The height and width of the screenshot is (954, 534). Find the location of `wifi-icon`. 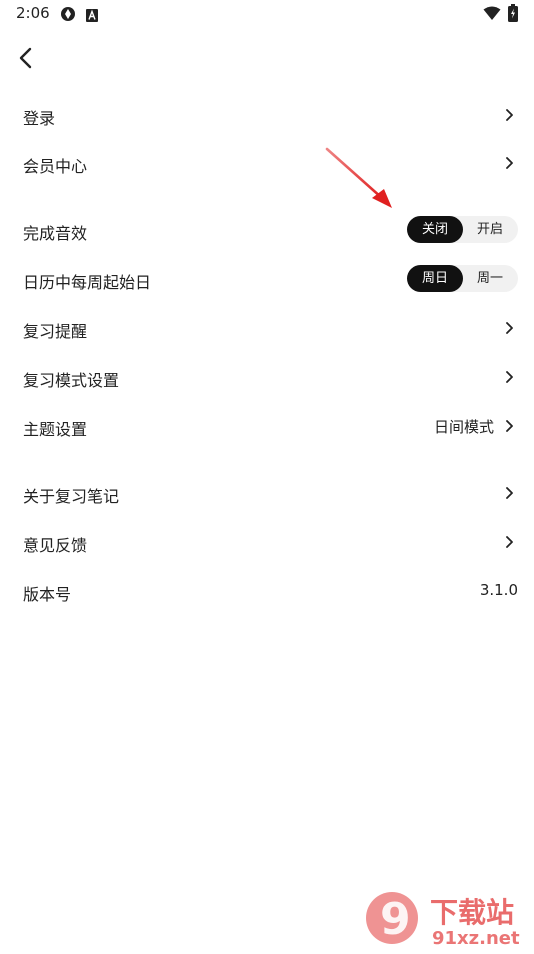

wifi-icon is located at coordinates (492, 15).